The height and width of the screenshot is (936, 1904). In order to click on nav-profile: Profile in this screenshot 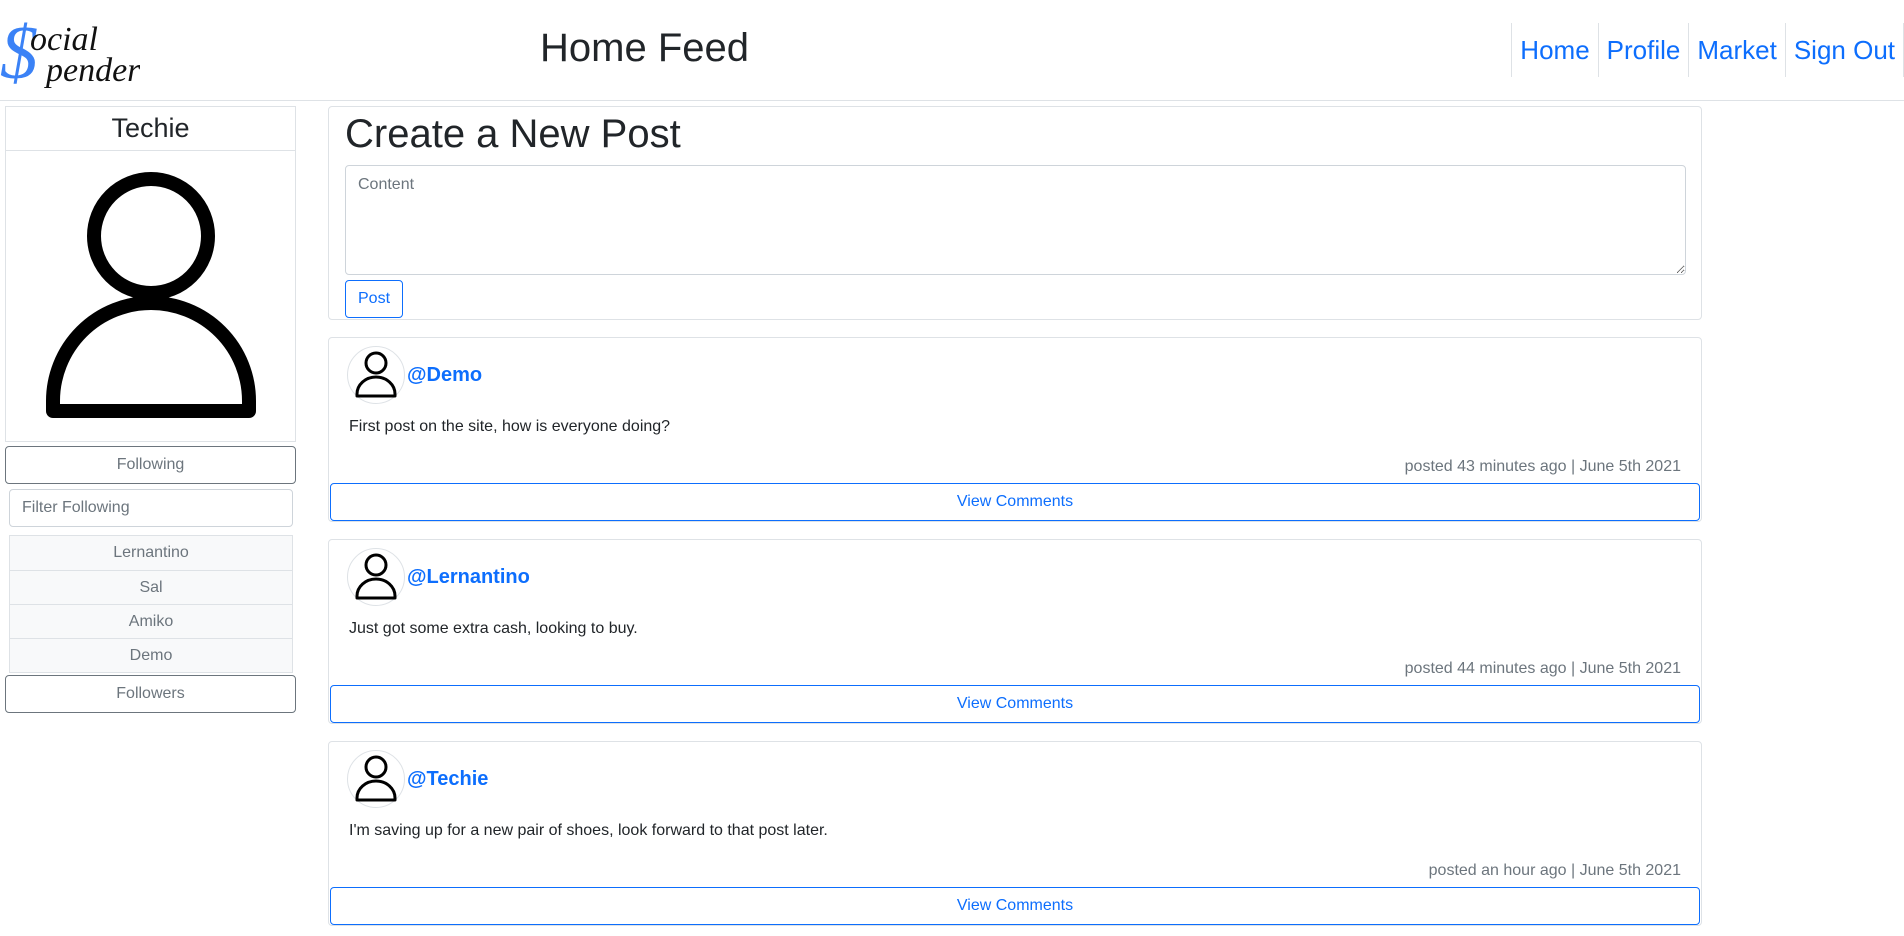, I will do `click(1643, 50)`.